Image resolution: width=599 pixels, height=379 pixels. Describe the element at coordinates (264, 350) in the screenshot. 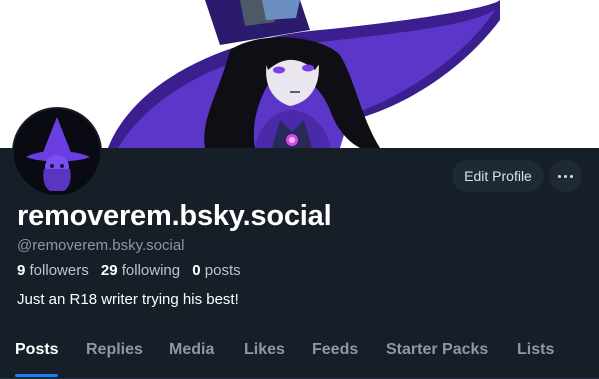

I see `tab-likes: Likes` at that location.